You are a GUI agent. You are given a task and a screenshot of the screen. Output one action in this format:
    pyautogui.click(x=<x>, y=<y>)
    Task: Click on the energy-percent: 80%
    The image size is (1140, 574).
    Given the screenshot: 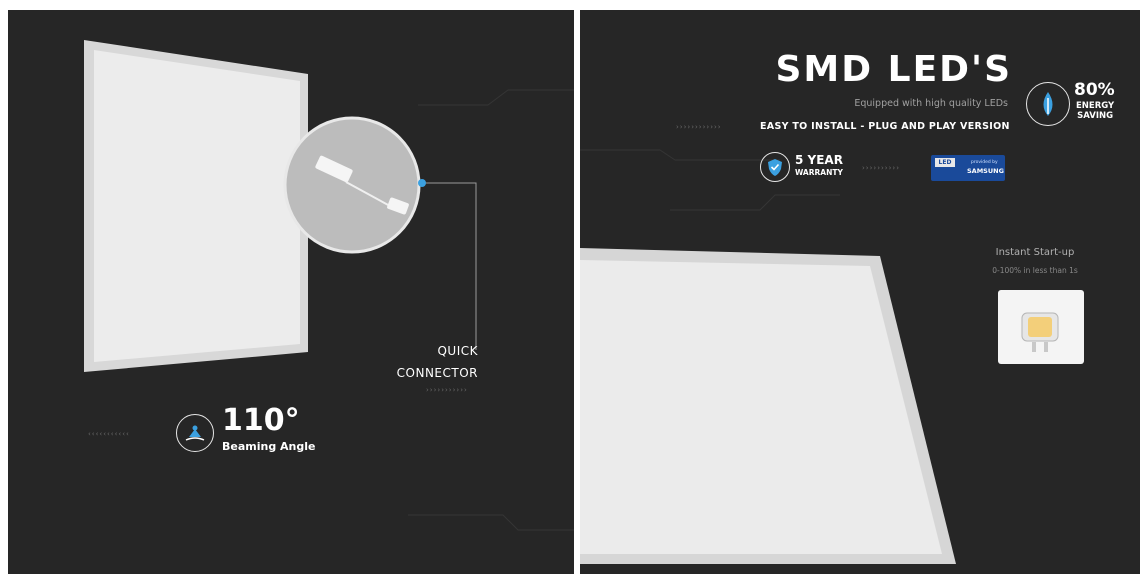 What is the action you would take?
    pyautogui.click(x=1094, y=90)
    